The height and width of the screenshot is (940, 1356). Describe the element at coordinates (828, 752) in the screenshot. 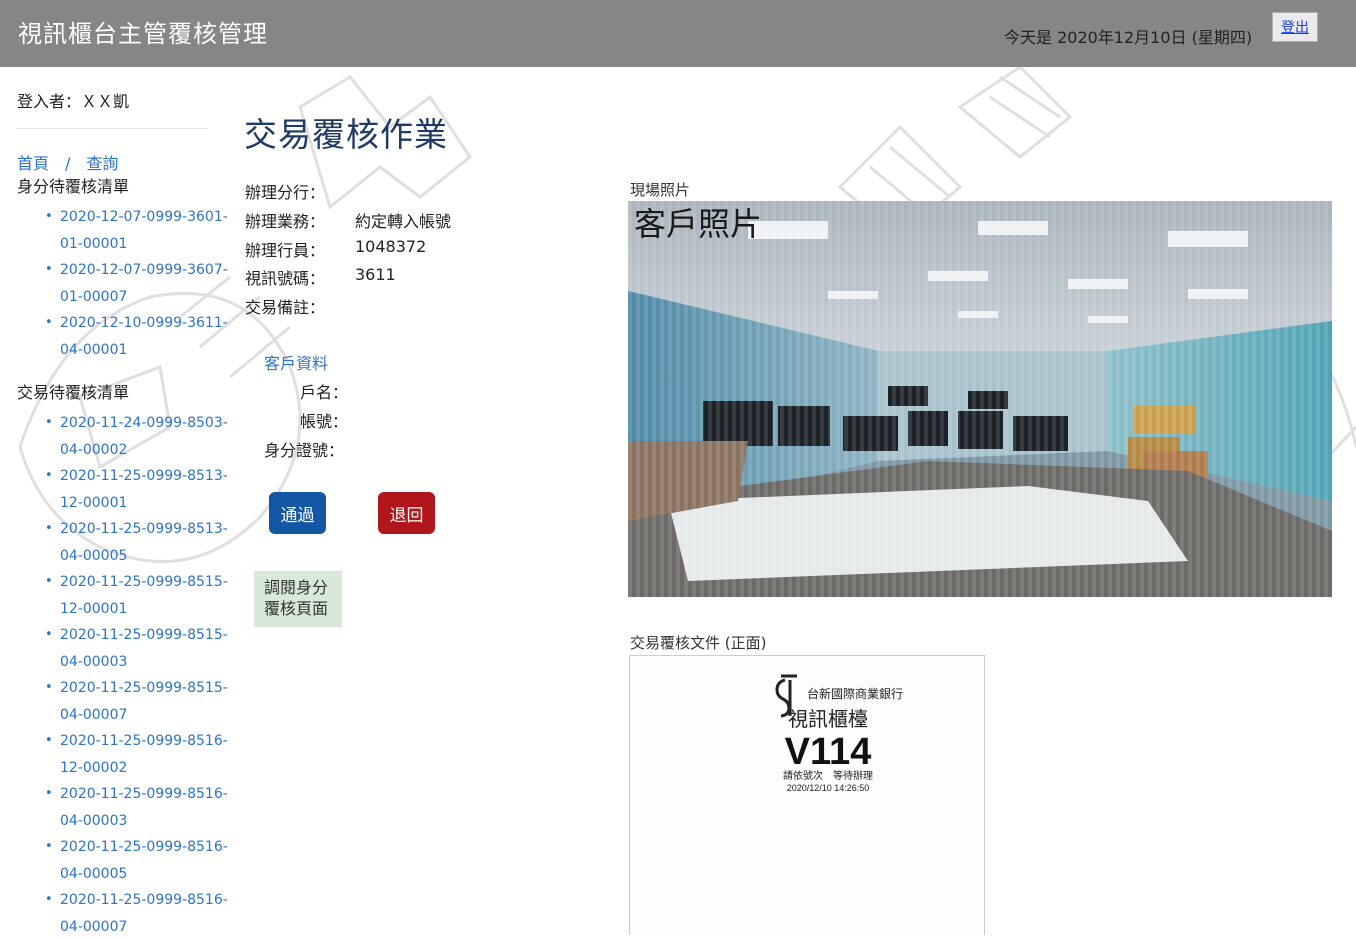

I see `doc-ticket-number: V114` at that location.